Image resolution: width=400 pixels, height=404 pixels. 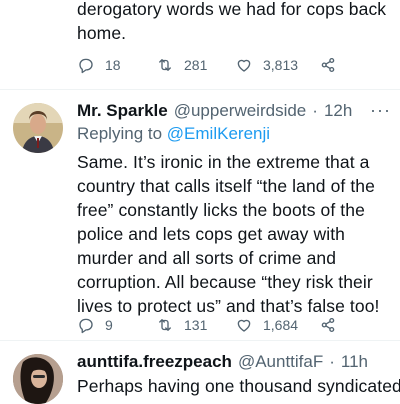 I want to click on retweet-count: 281, so click(x=196, y=65).